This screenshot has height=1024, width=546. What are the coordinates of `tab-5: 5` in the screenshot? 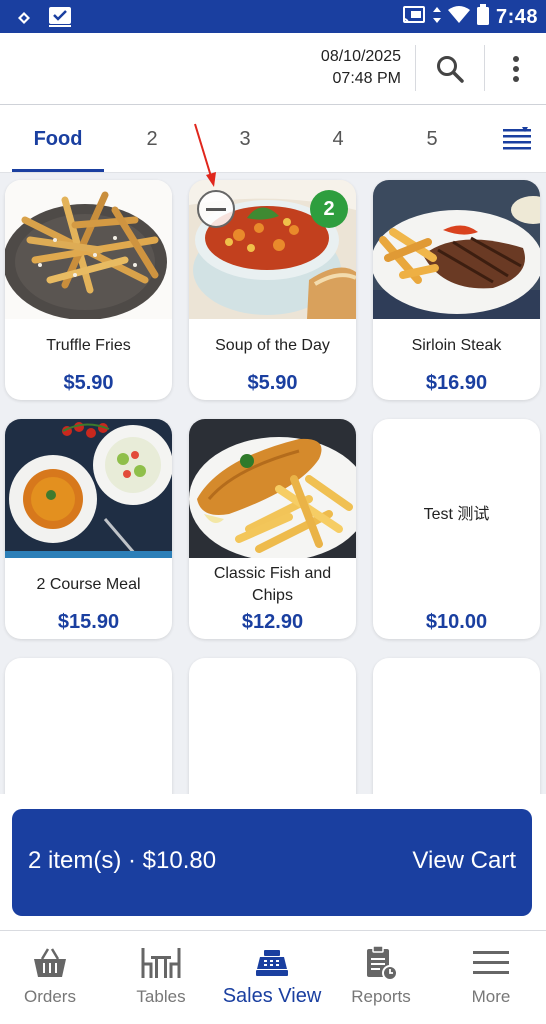 It's located at (432, 139).